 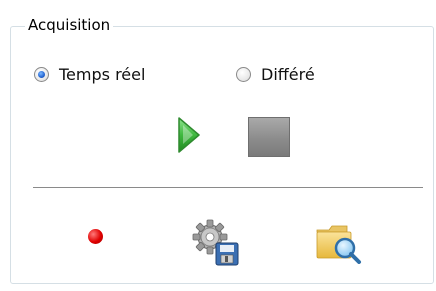 I want to click on separator, so click(x=228, y=187).